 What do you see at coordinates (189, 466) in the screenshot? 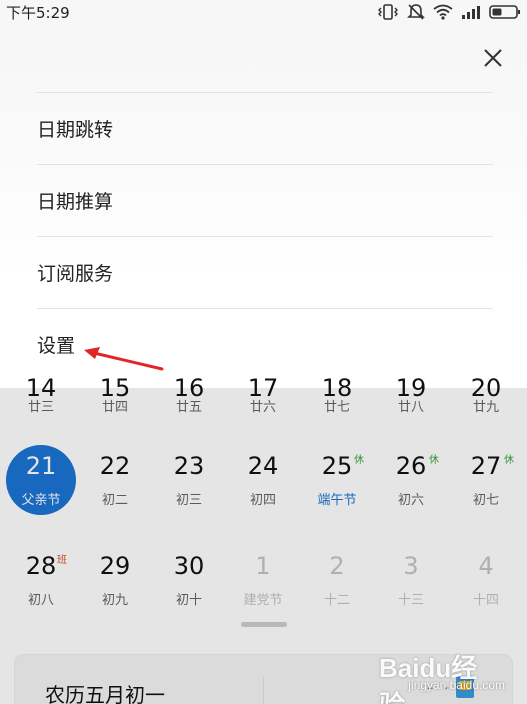
I see `day-number: 23` at bounding box center [189, 466].